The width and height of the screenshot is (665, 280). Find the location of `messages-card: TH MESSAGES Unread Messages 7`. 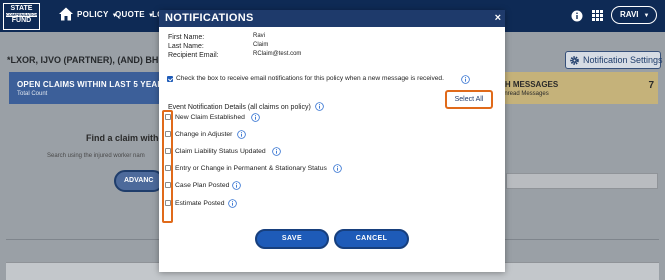

messages-card: TH MESSAGES Unread Messages 7 is located at coordinates (579, 88).